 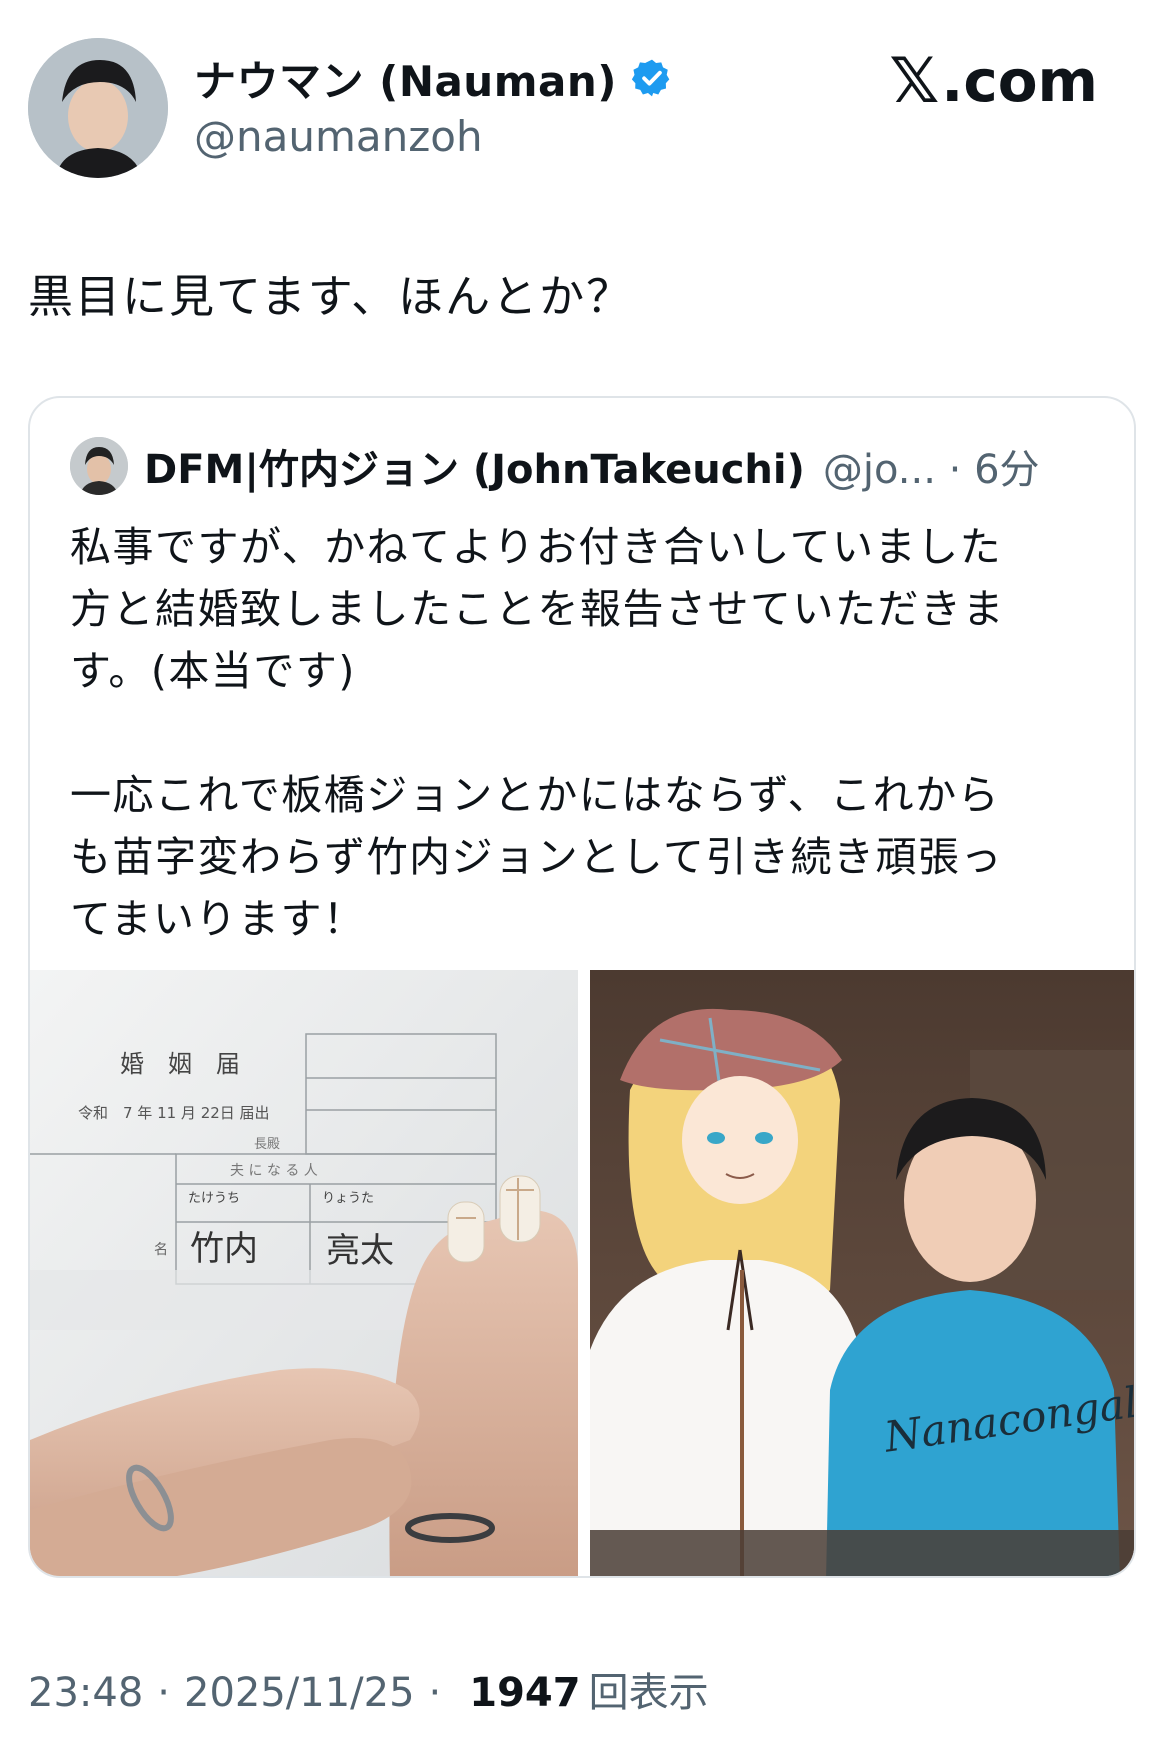 I want to click on tweet-text: 黒目に見てます、ほんとか？, so click(x=331, y=296).